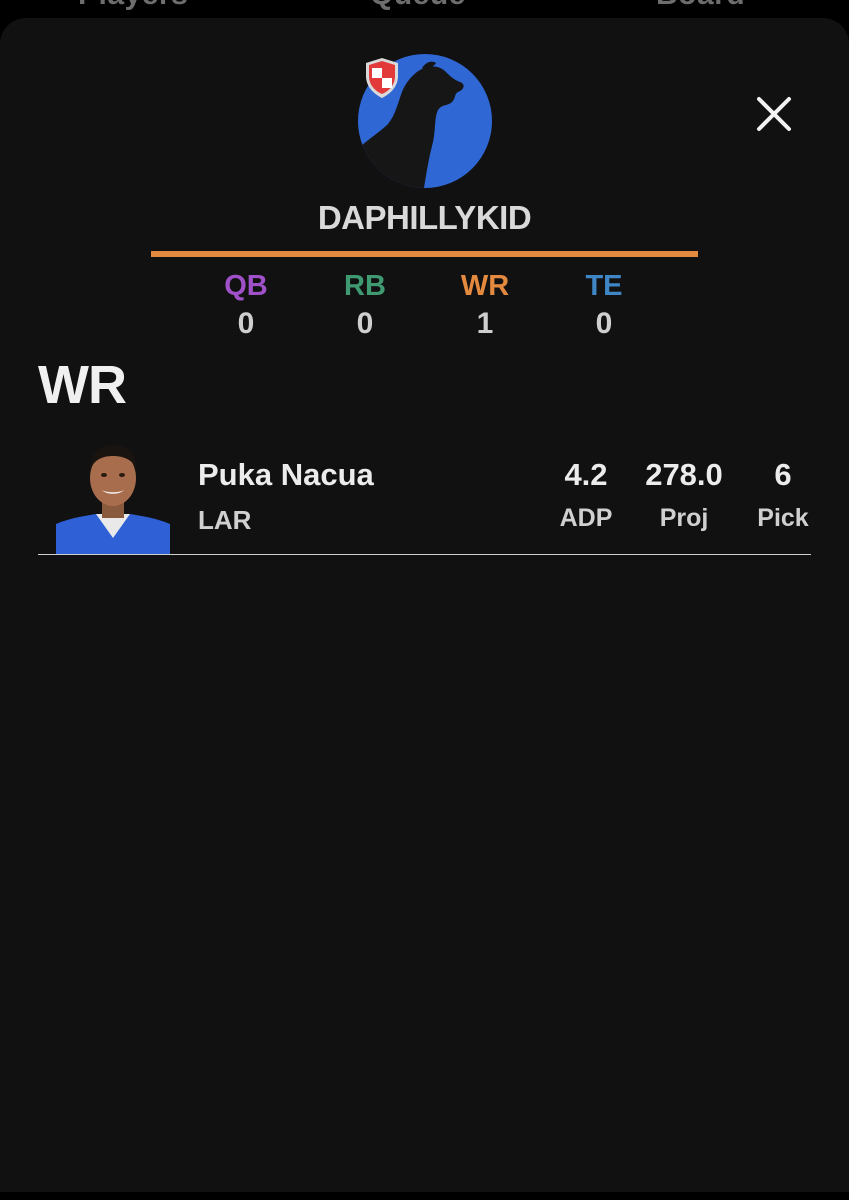  I want to click on section-title: WR, so click(82, 385).